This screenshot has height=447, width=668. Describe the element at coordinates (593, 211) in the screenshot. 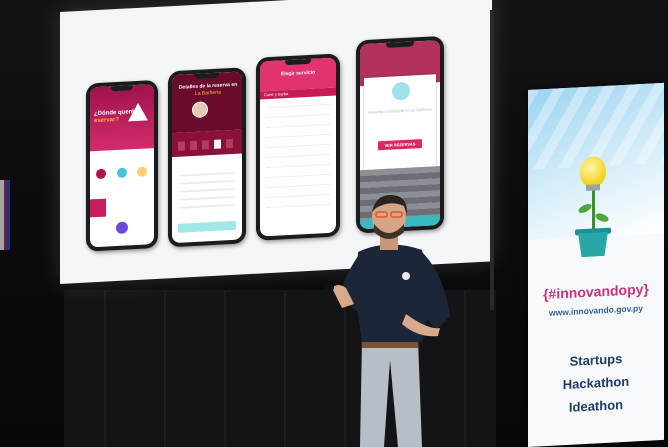

I see `plant-stem` at that location.